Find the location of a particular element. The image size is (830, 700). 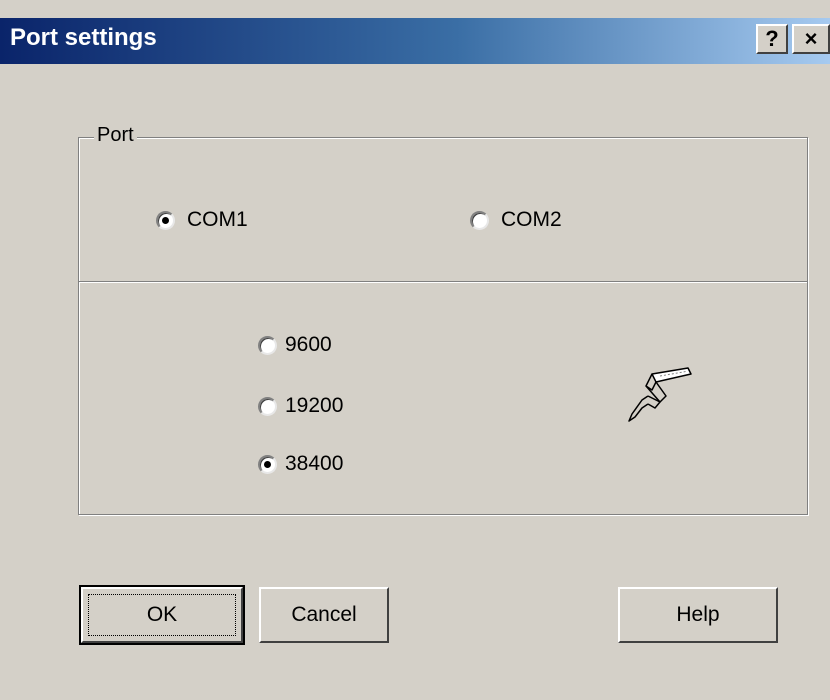

baud-38400-radio: 38400 is located at coordinates (300, 464).